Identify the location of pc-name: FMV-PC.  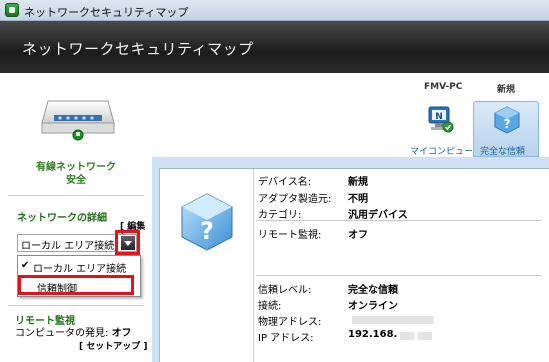
(443, 87).